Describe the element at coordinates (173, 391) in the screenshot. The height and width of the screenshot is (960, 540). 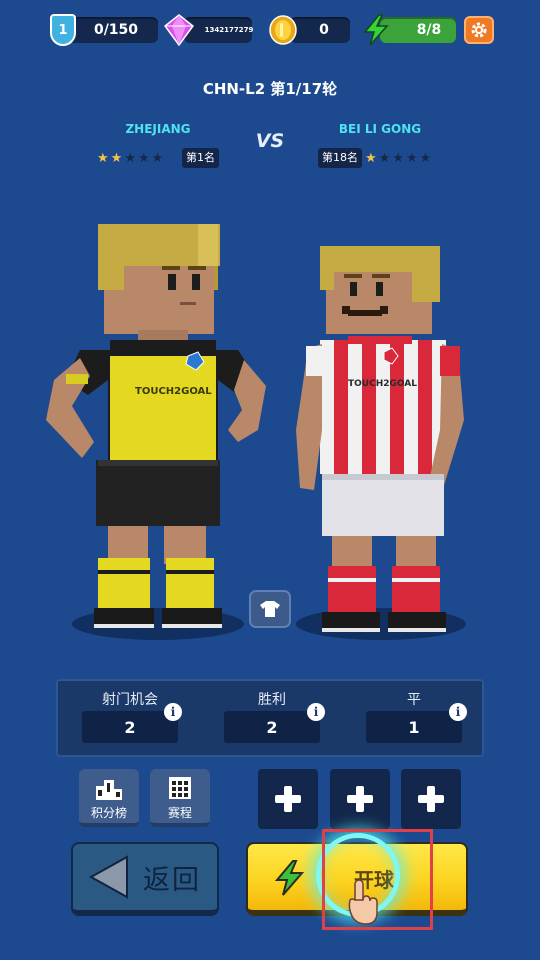
I see `home-kit-text: TOUCH2GOAL` at that location.